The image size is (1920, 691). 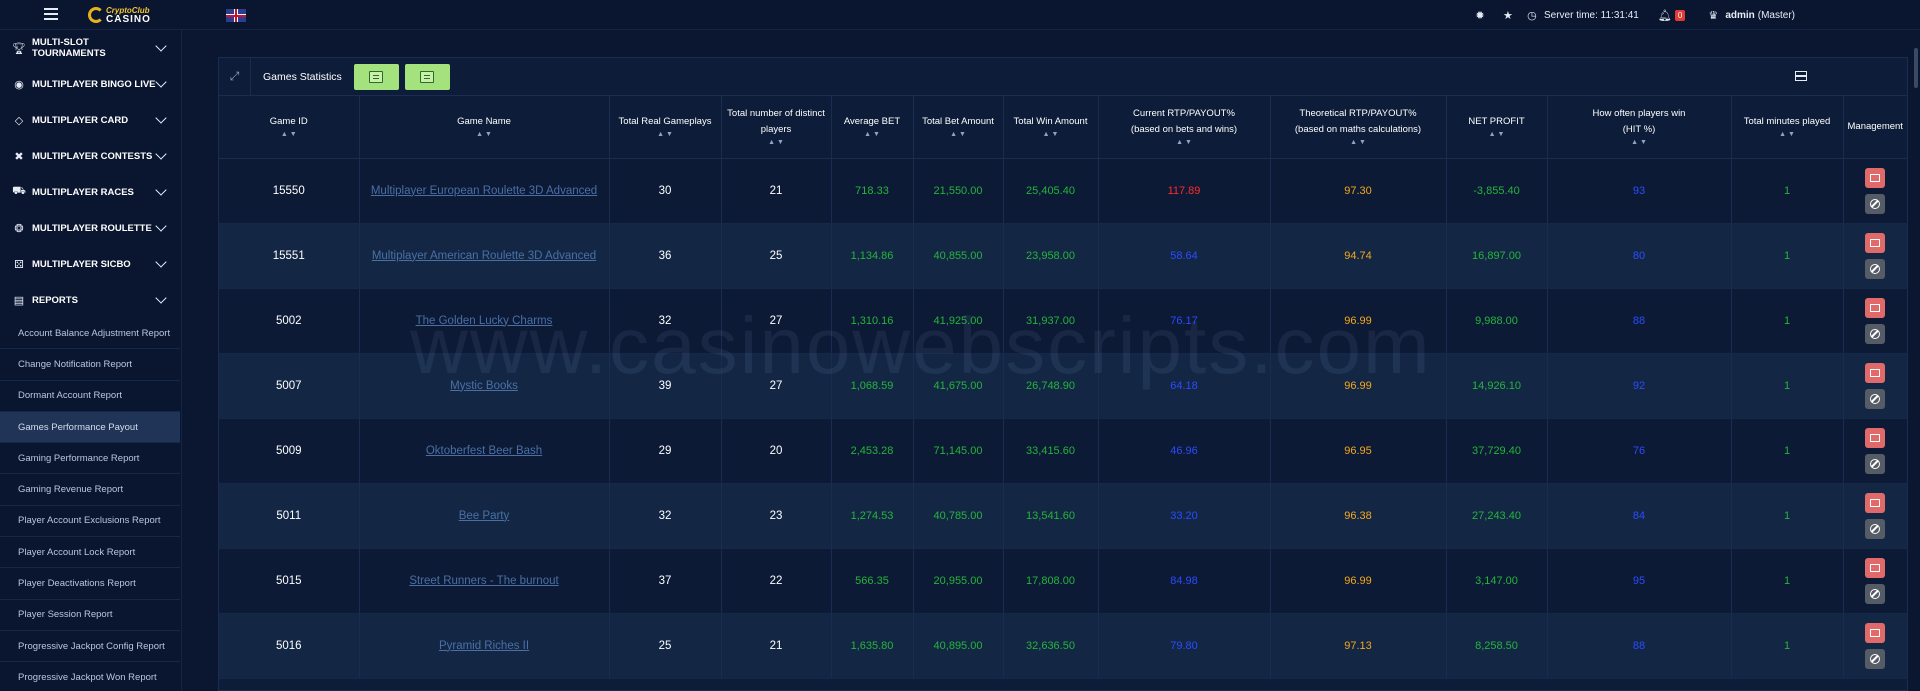 I want to click on report-link: Progressive Jackpot Won Report, so click(x=90, y=676).